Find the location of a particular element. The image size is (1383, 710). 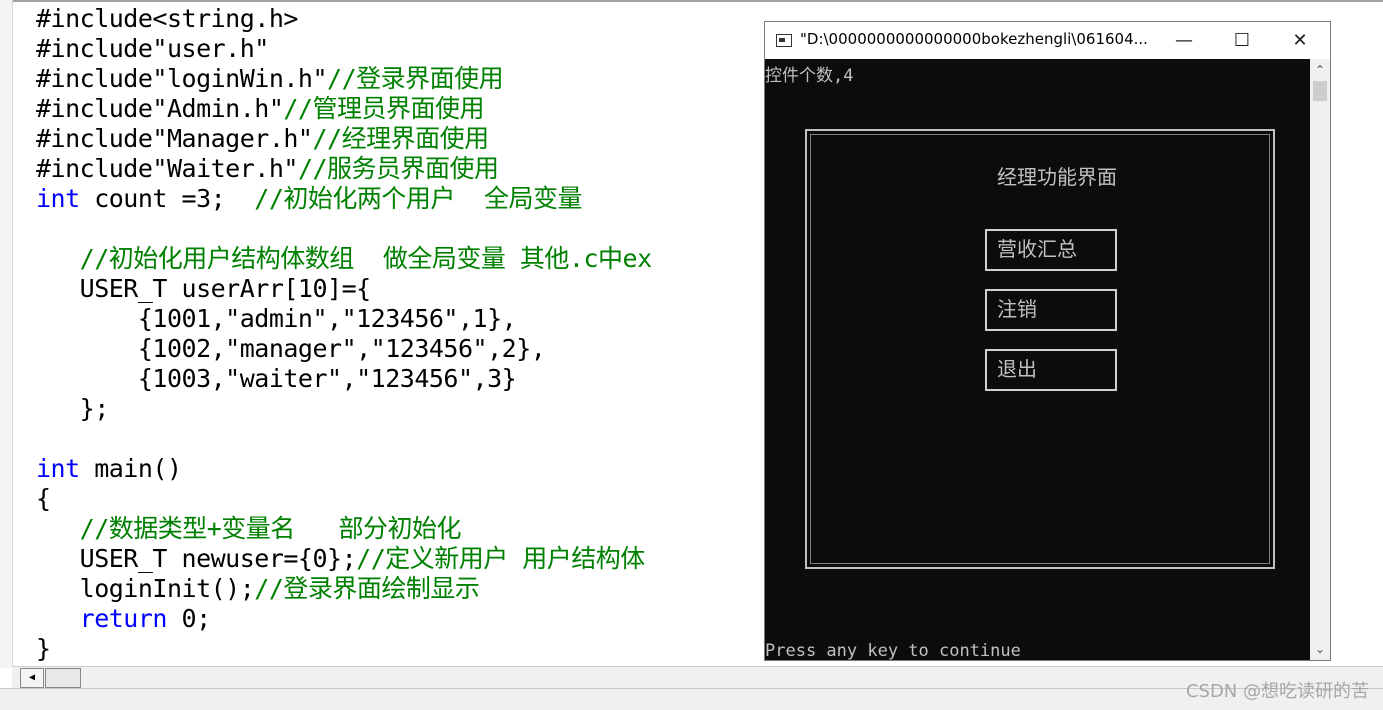

scrollbar-thumb is located at coordinates (63, 678).